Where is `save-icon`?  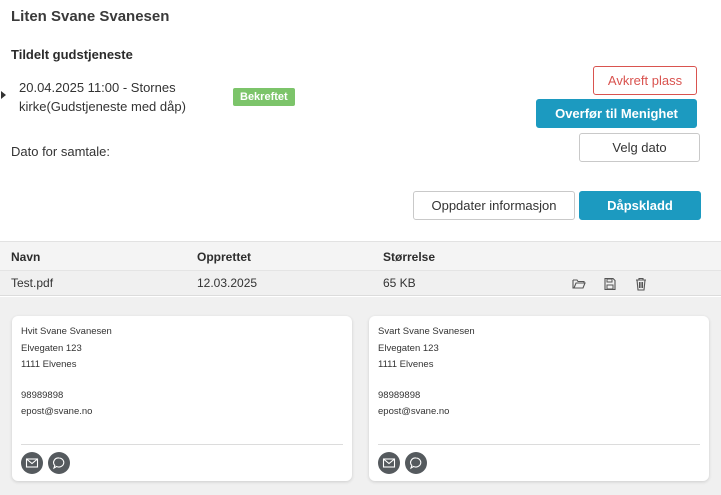
save-icon is located at coordinates (610, 284).